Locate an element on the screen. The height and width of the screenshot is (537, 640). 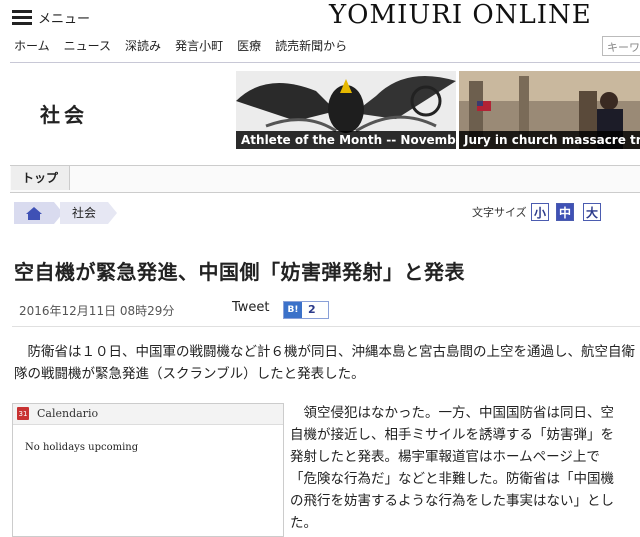
banner-athlete-of-month: Athlete of the Month -- November is located at coordinates (346, 110).